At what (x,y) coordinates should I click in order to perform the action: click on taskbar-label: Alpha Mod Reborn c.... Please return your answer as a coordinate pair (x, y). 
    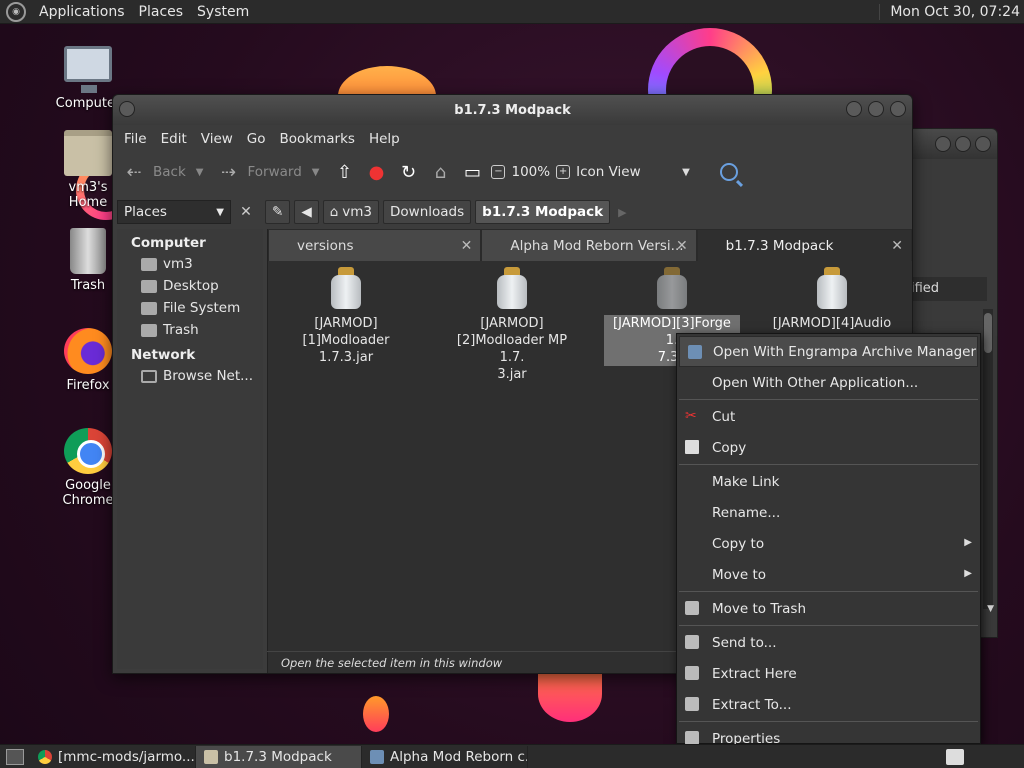
    Looking at the image, I should click on (459, 756).